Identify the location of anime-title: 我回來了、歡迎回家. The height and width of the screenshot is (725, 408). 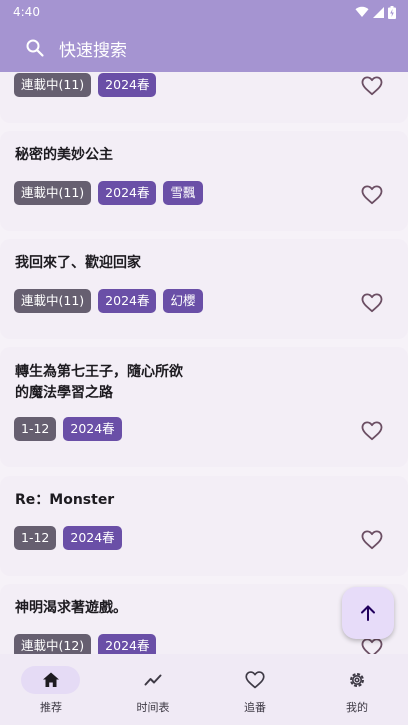
(78, 263).